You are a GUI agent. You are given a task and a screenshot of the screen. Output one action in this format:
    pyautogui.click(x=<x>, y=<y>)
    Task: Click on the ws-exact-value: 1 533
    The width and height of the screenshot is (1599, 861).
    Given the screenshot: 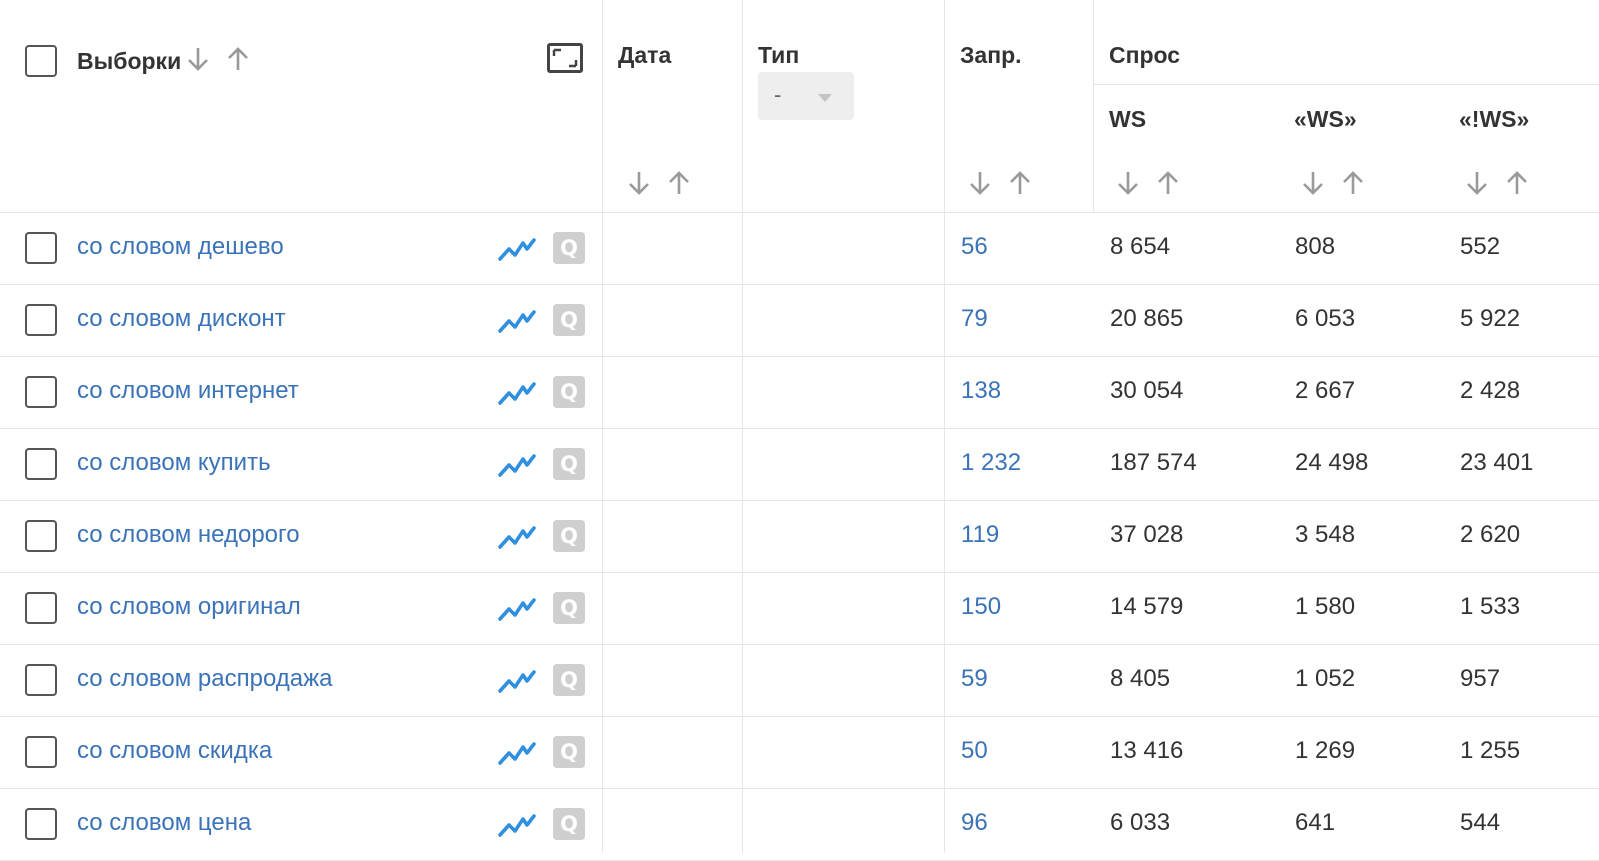 What is the action you would take?
    pyautogui.click(x=1490, y=606)
    